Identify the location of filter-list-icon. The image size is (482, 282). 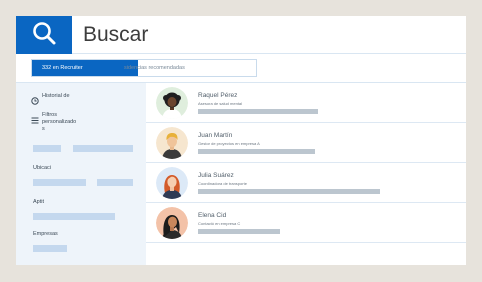
(35, 120).